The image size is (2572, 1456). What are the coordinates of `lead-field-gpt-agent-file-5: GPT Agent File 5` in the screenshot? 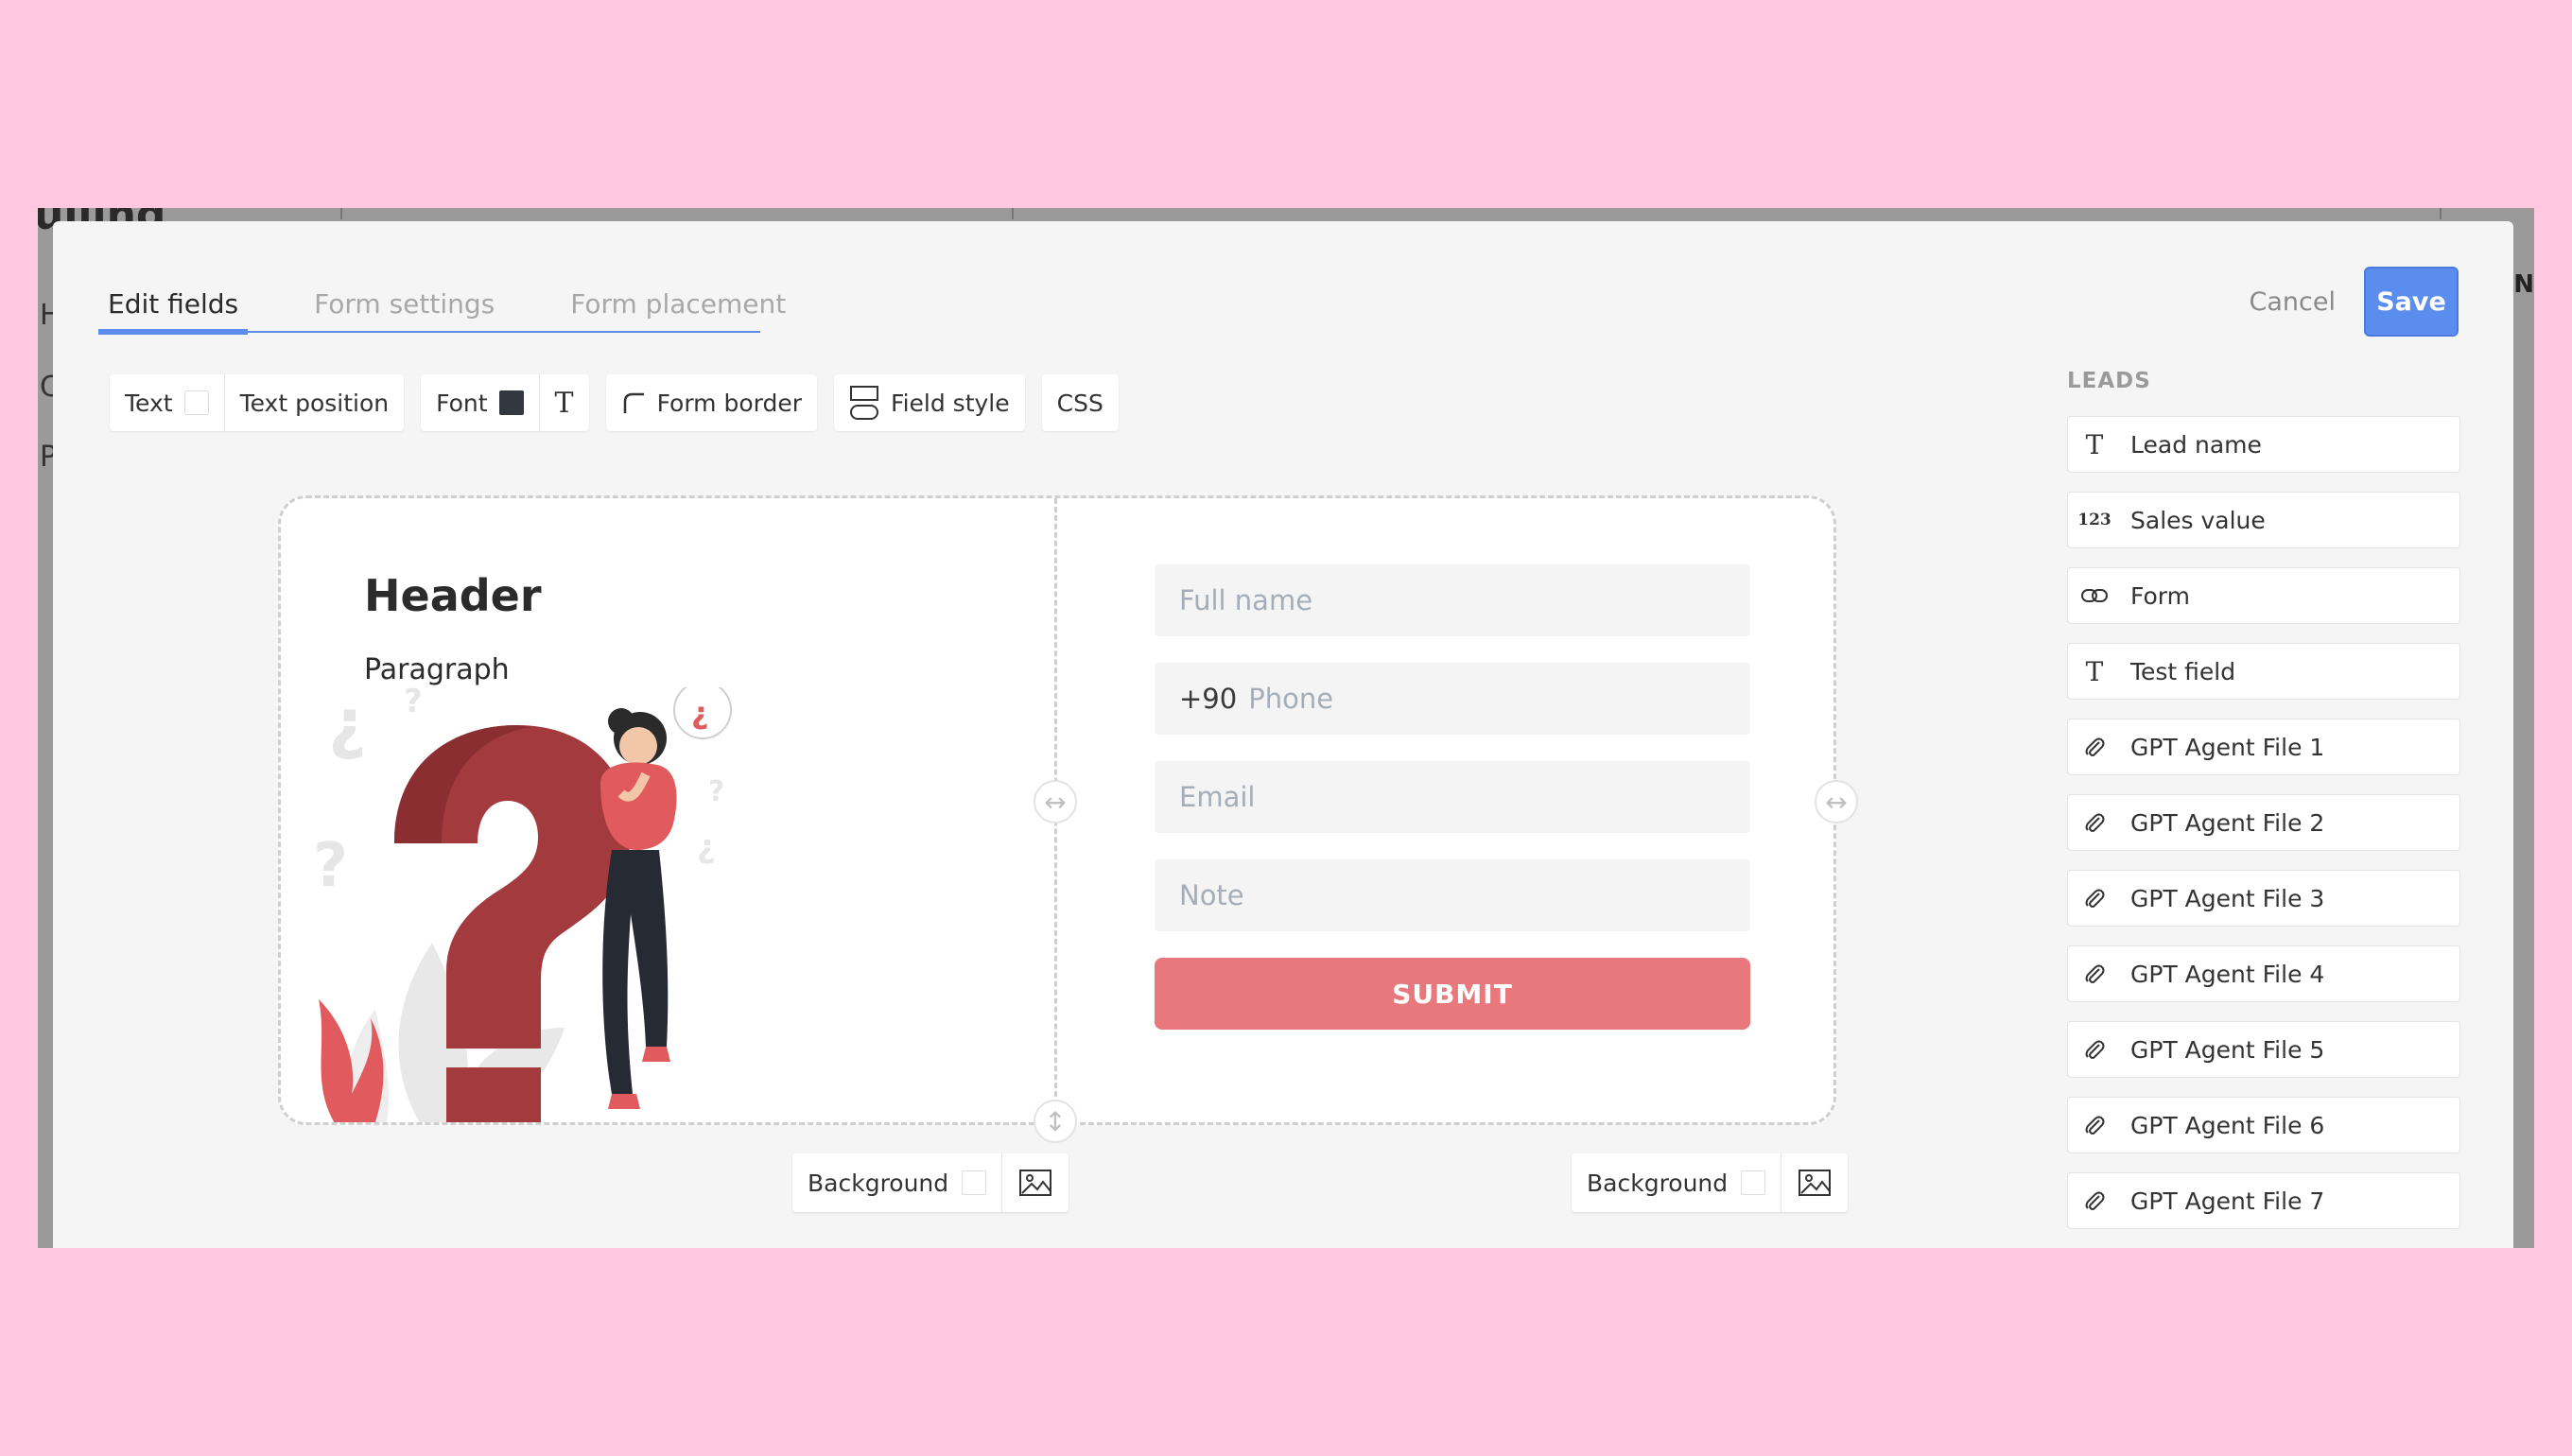 It's located at (2263, 1049).